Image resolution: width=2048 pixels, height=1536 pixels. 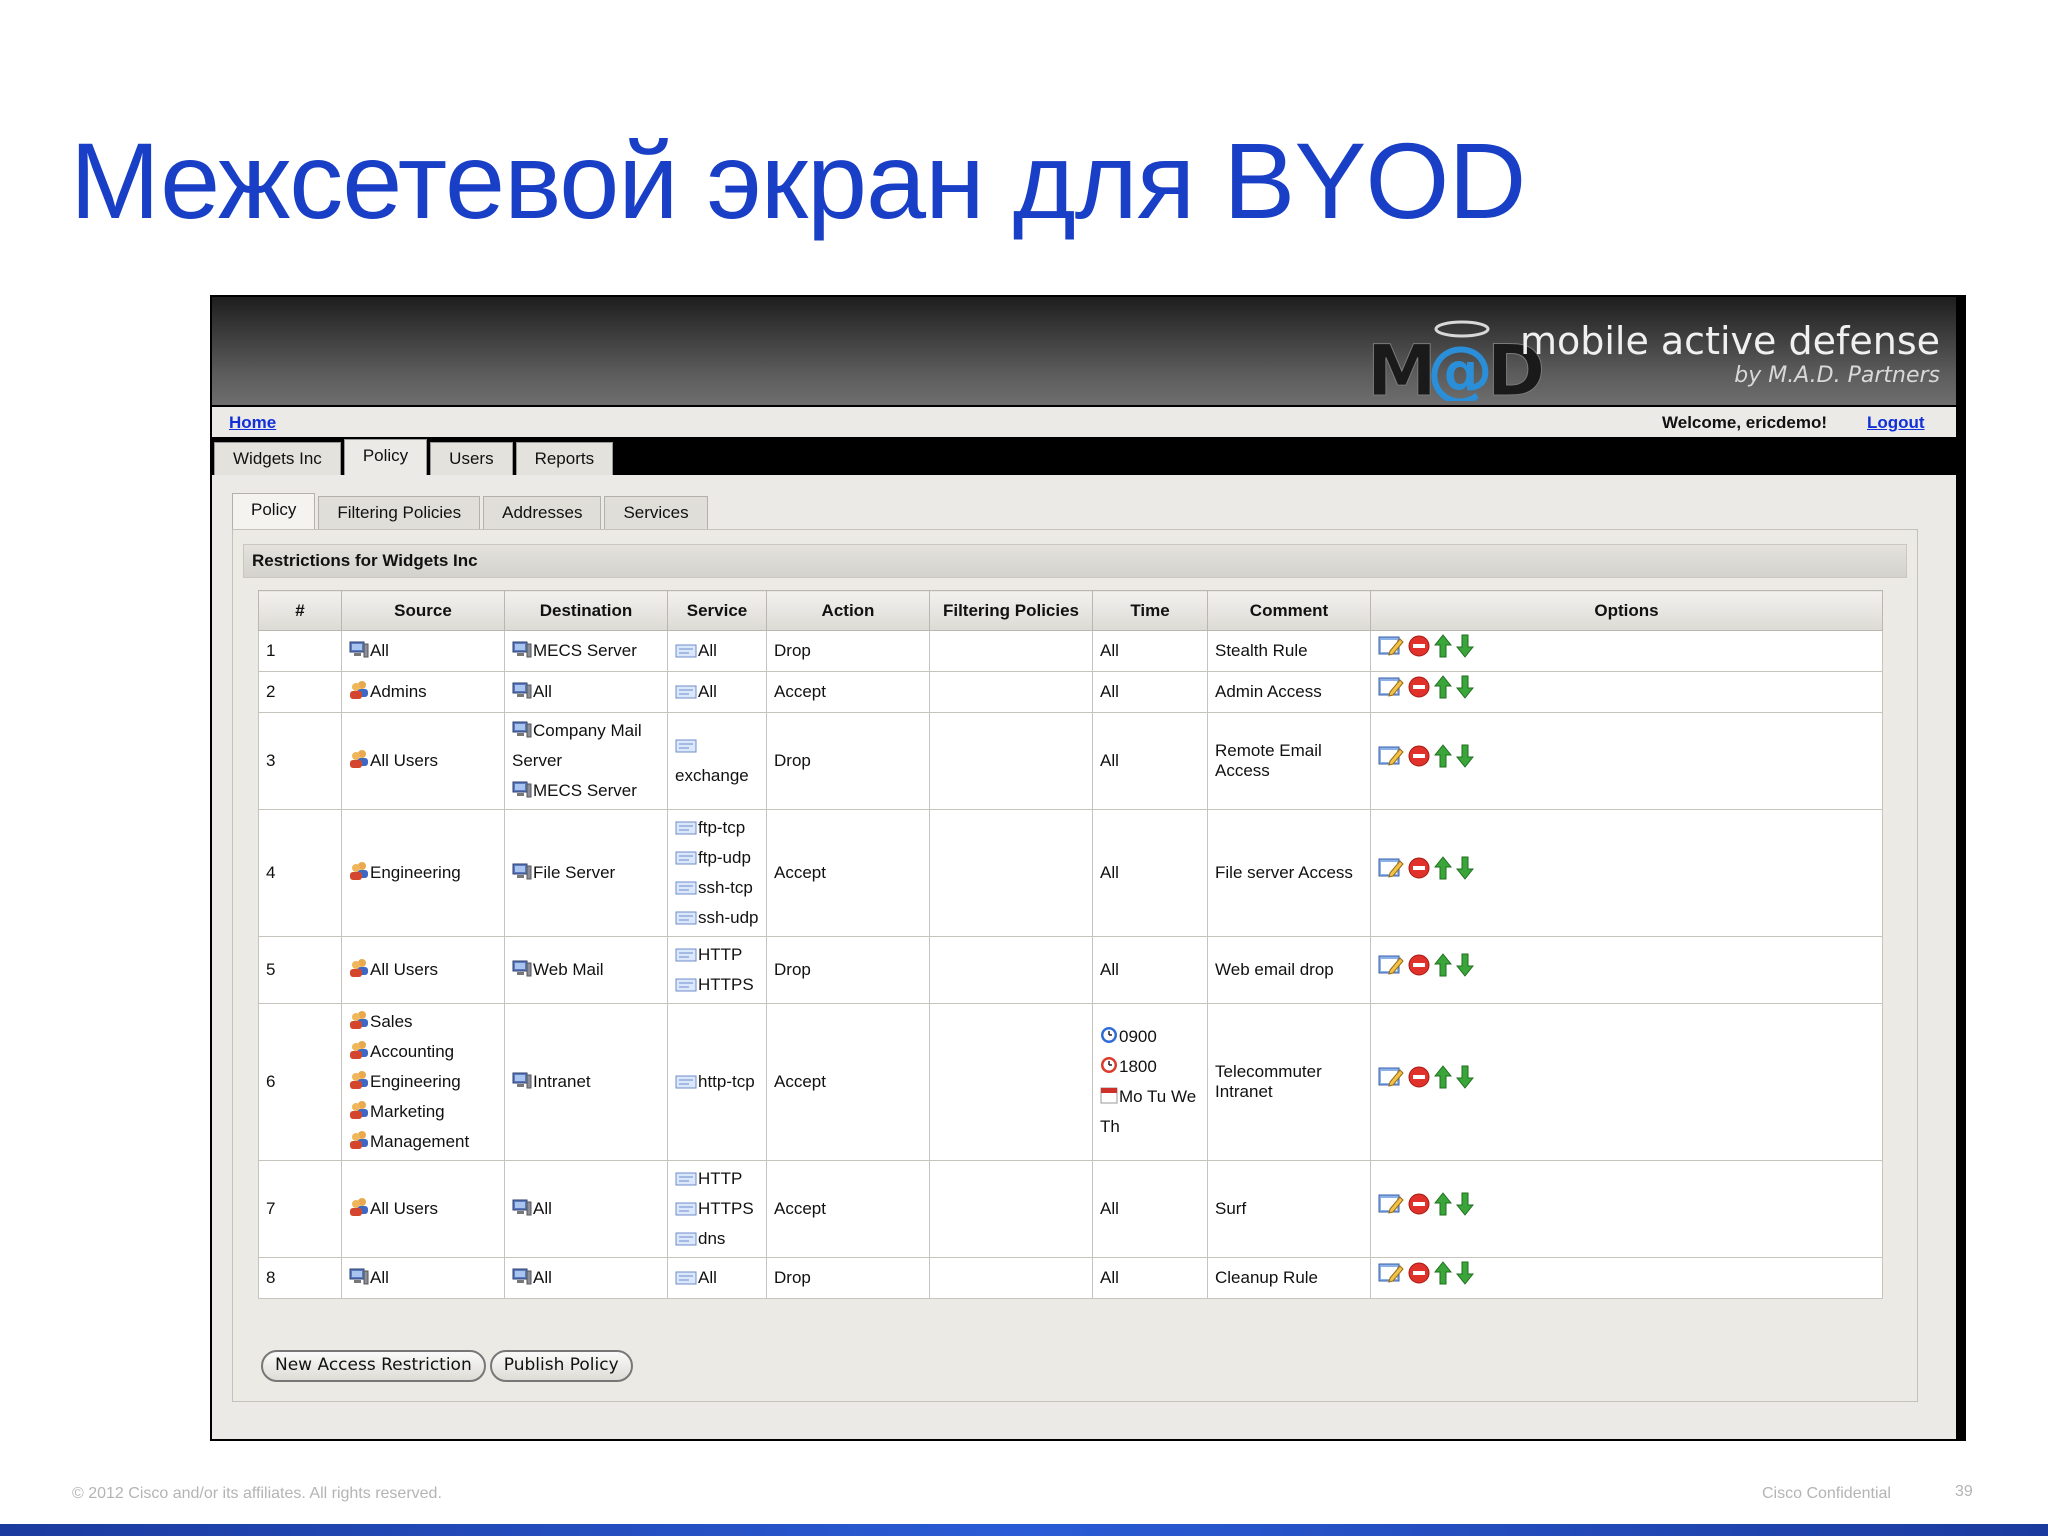 I want to click on cell-comment: Stealth Rule, so click(x=1289, y=651).